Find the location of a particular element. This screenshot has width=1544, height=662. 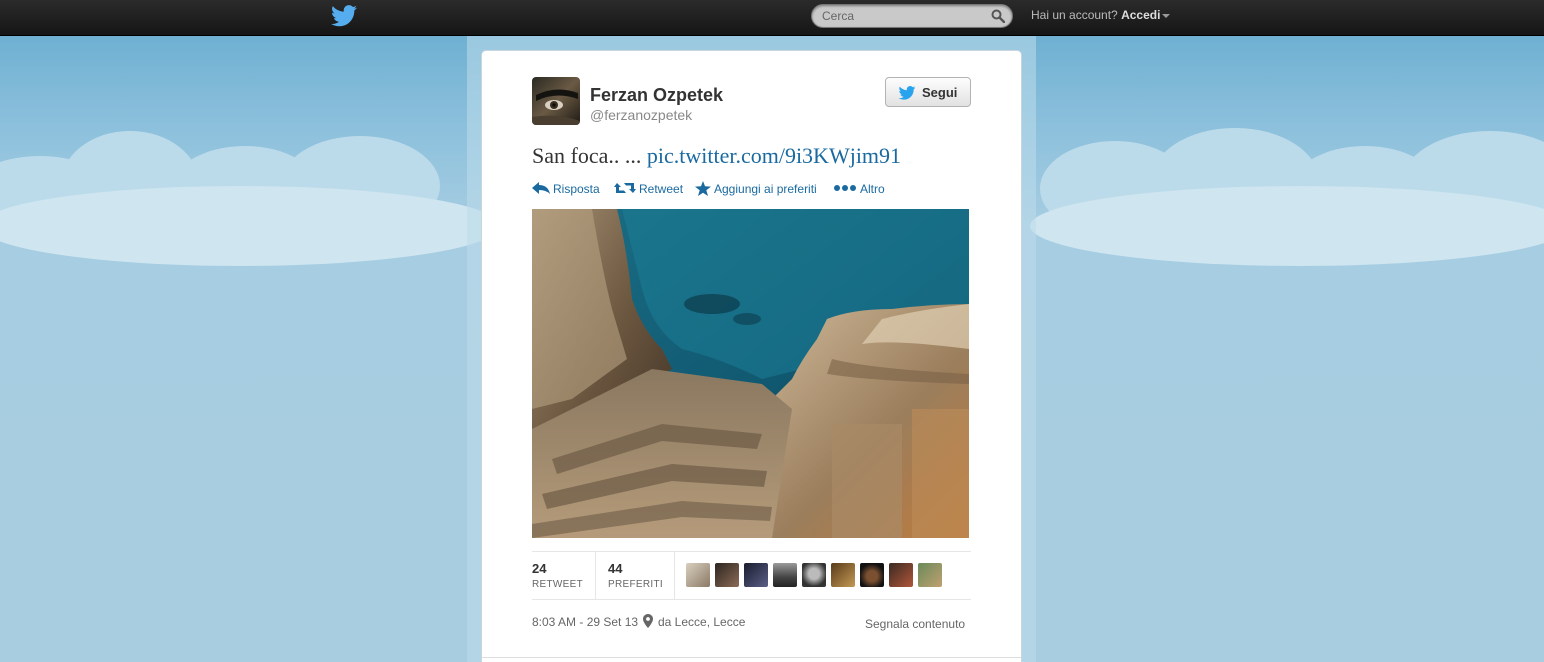

top-navigation-bar: Hai un account? Accedi is located at coordinates (772, 18).